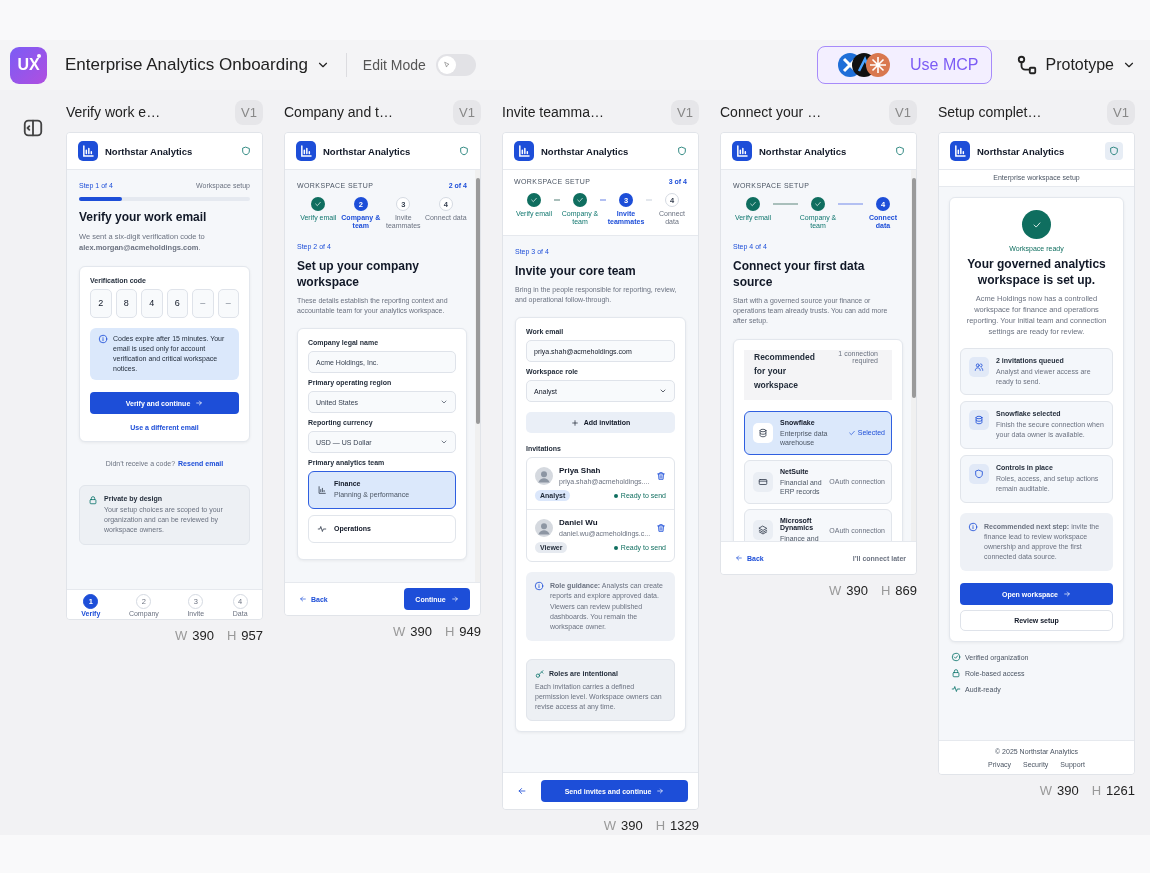 The image size is (1150, 873). What do you see at coordinates (785, 371) in the screenshot?
I see `card-title: Recommended for your workspace` at bounding box center [785, 371].